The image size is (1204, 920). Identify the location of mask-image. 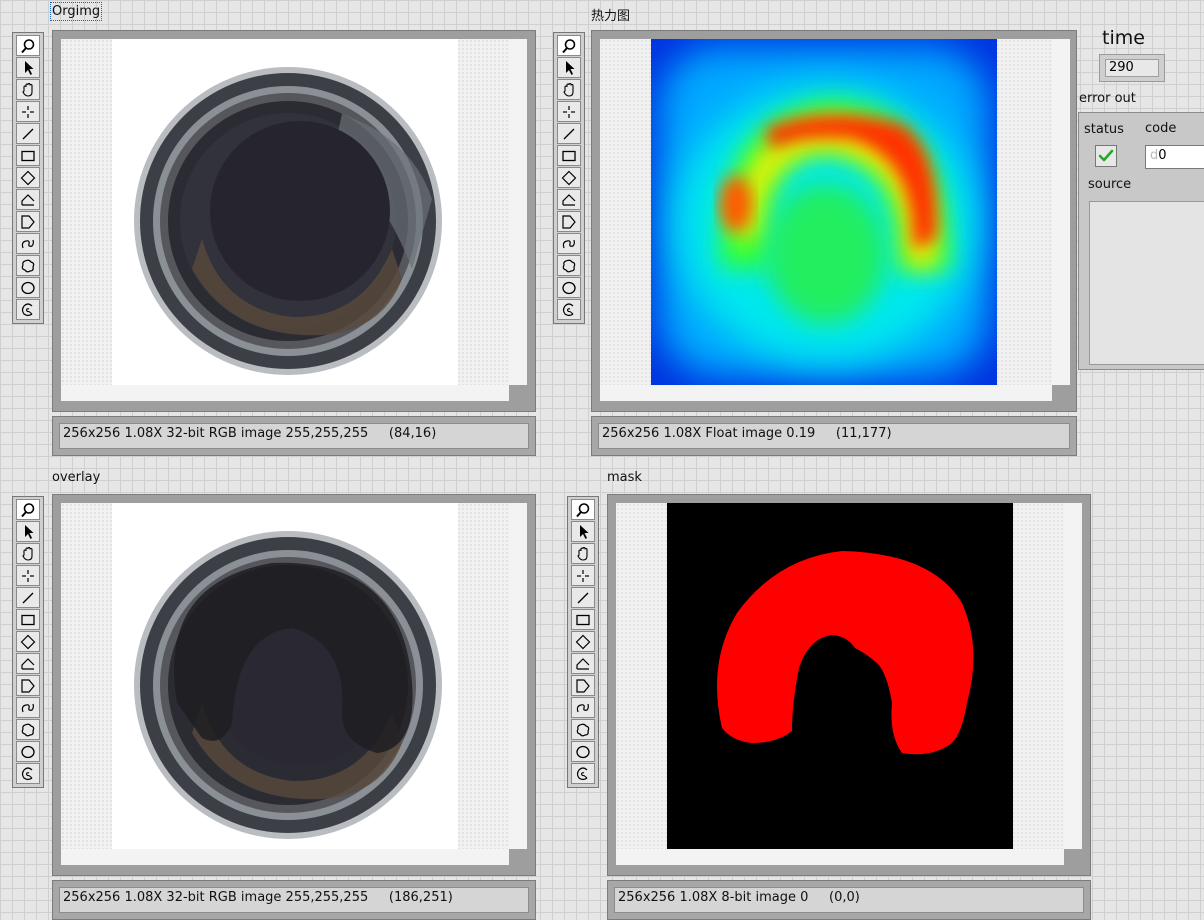
(840, 676).